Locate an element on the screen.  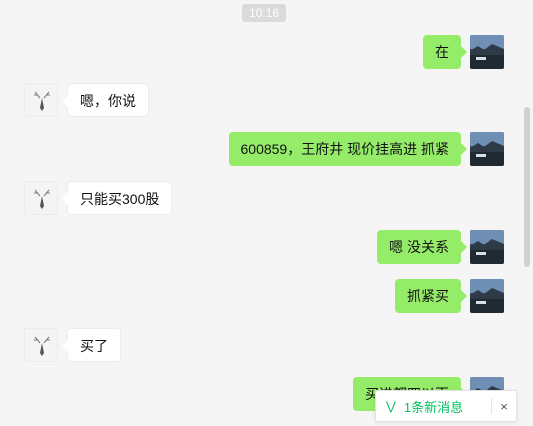
timestamp-badge: 10:16 is located at coordinates (264, 13).